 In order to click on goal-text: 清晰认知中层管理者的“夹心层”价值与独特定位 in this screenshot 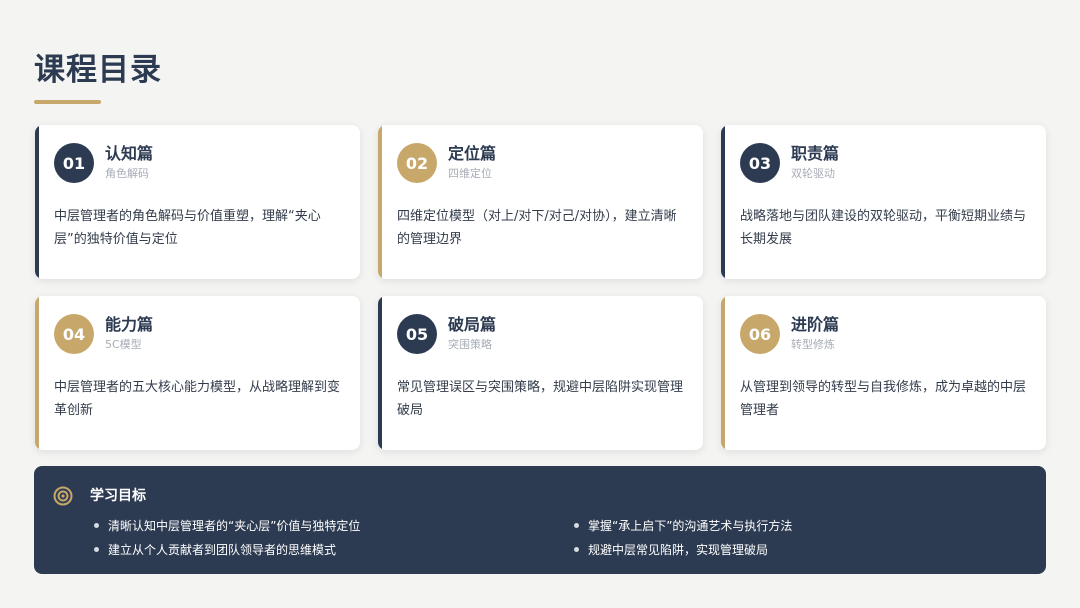, I will do `click(234, 526)`.